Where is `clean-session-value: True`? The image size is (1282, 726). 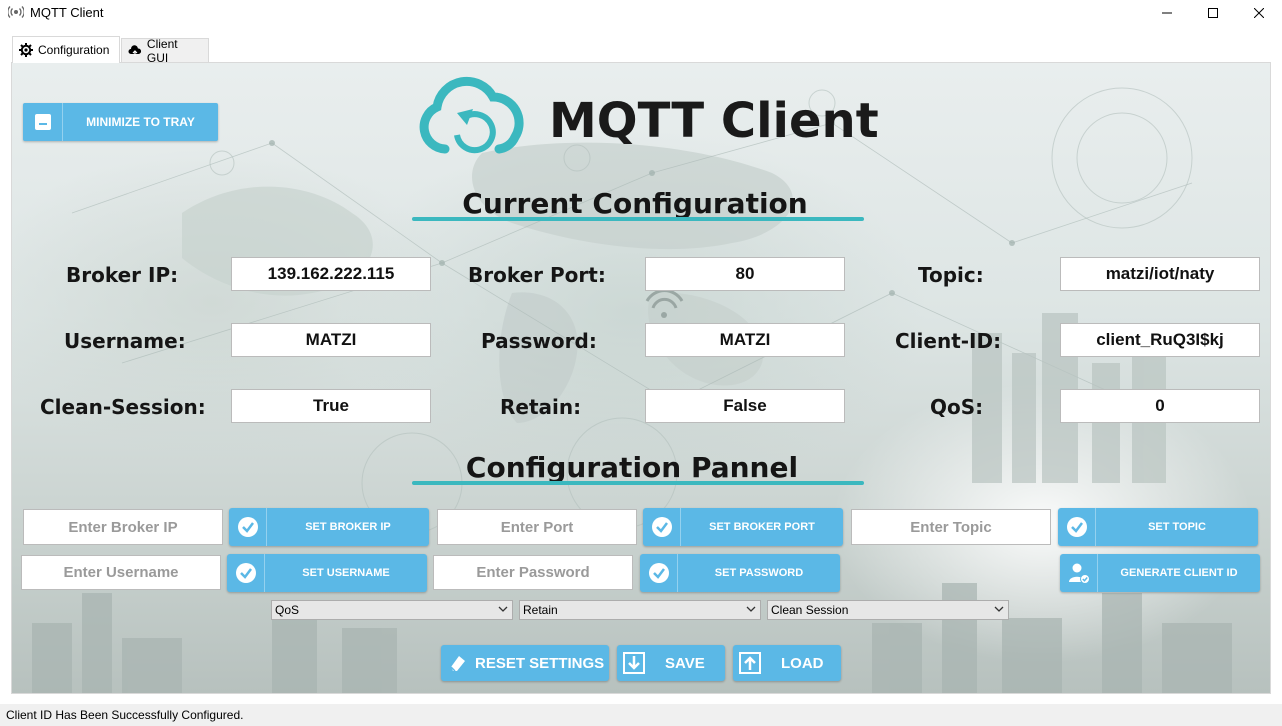 clean-session-value: True is located at coordinates (331, 406).